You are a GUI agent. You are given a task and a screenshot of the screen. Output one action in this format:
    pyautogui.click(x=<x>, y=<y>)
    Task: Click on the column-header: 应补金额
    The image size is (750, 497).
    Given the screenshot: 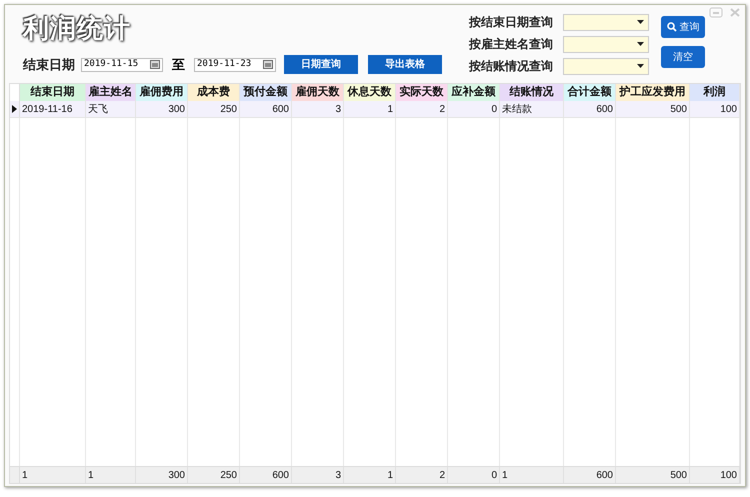 What is the action you would take?
    pyautogui.click(x=474, y=92)
    